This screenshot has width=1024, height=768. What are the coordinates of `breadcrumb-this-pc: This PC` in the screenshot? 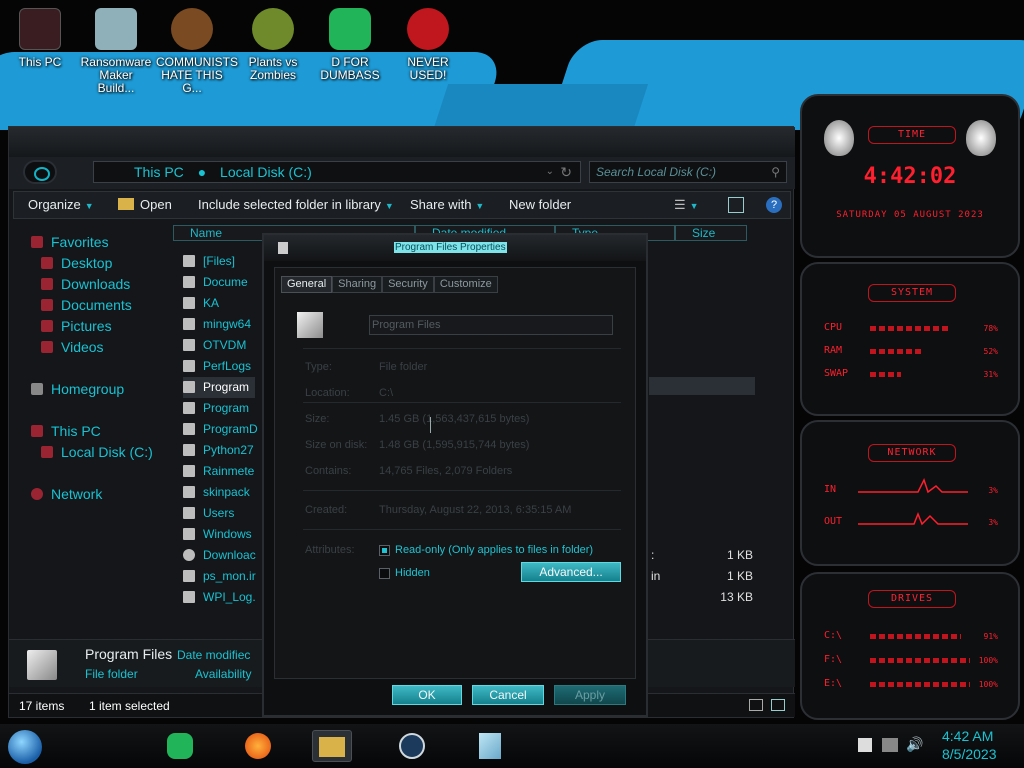 It's located at (159, 172).